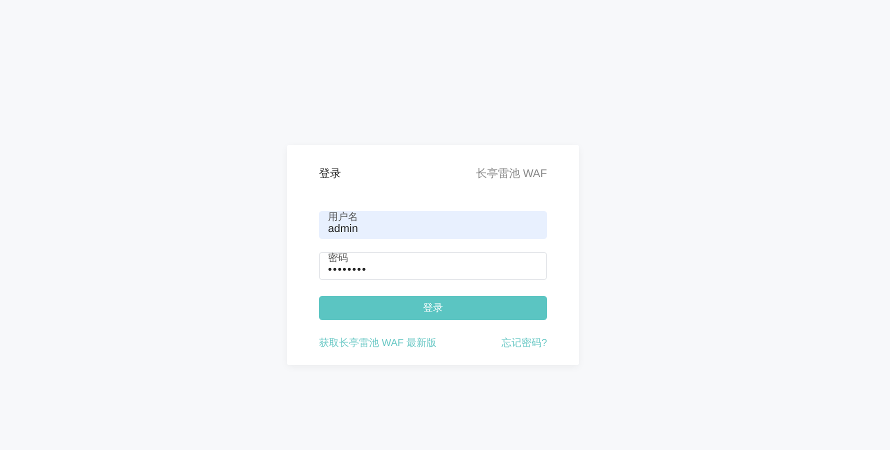 Image resolution: width=890 pixels, height=450 pixels. I want to click on card-title: 登录, so click(330, 173).